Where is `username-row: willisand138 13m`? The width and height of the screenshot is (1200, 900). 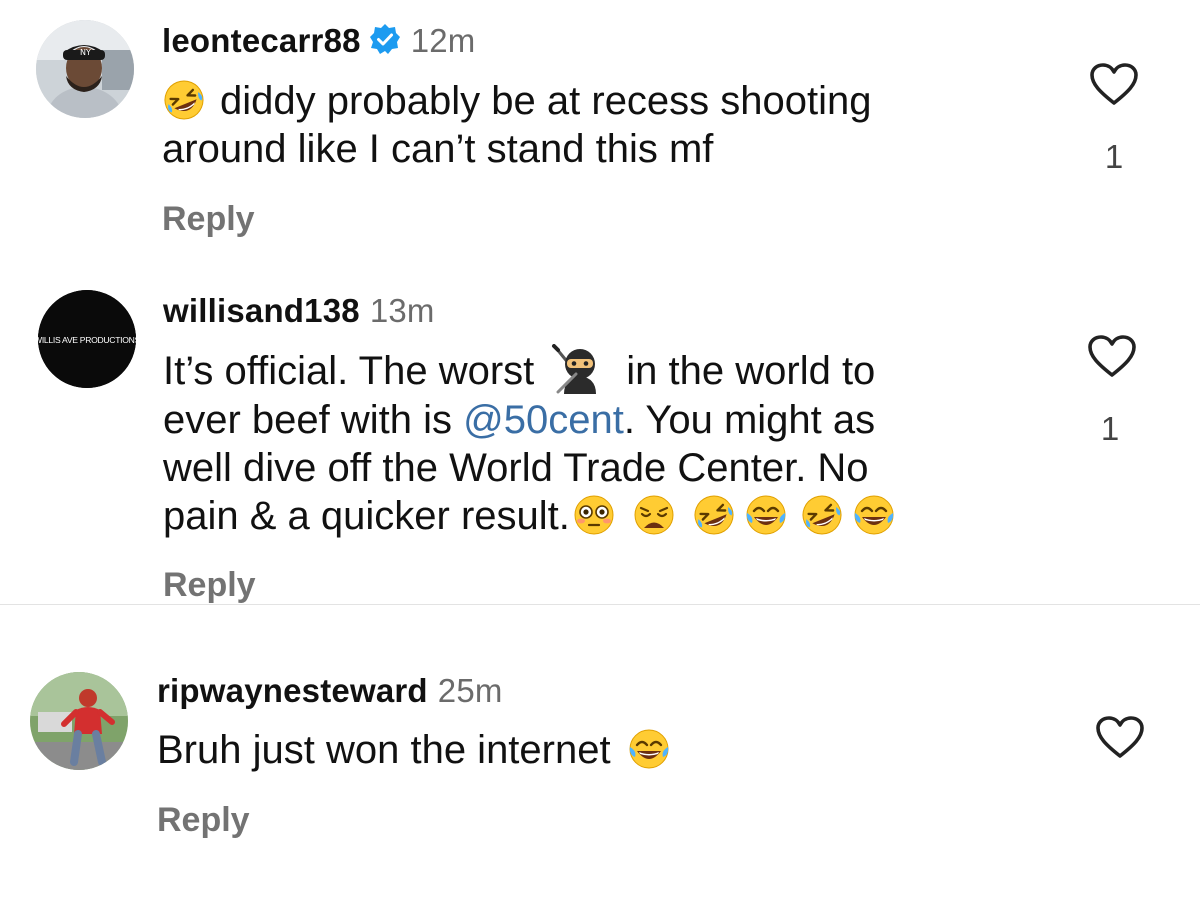
username-row: willisand138 13m is located at coordinates (299, 311).